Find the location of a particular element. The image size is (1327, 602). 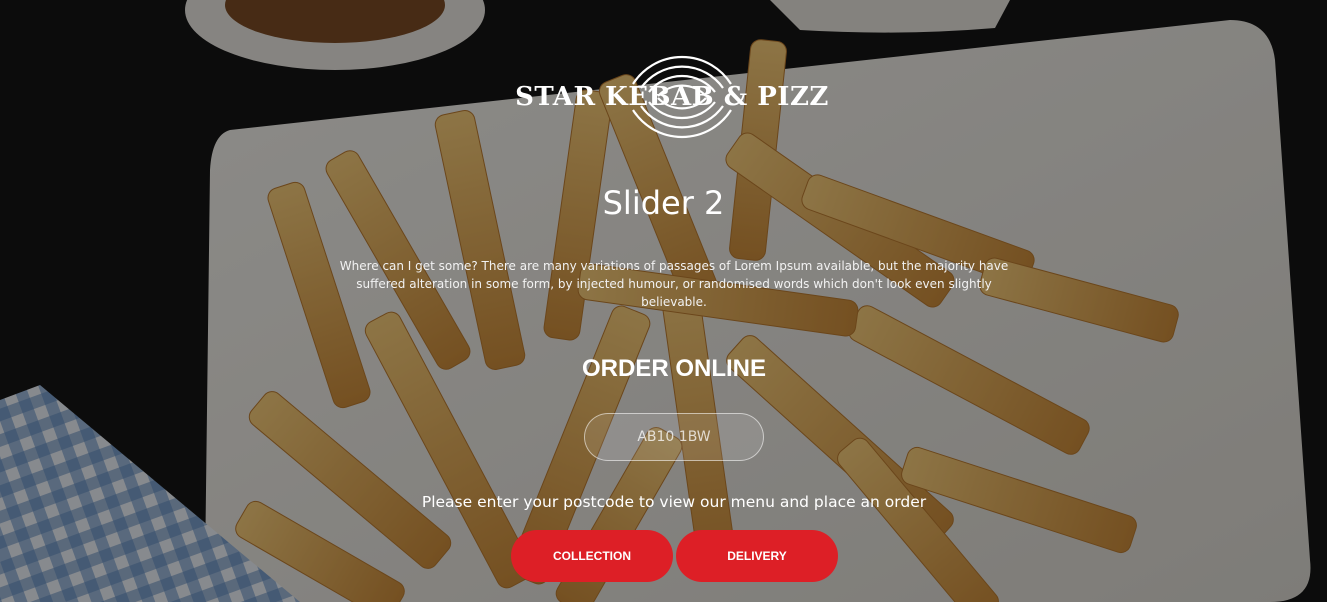

delivery-button: DELIVERY is located at coordinates (757, 556).